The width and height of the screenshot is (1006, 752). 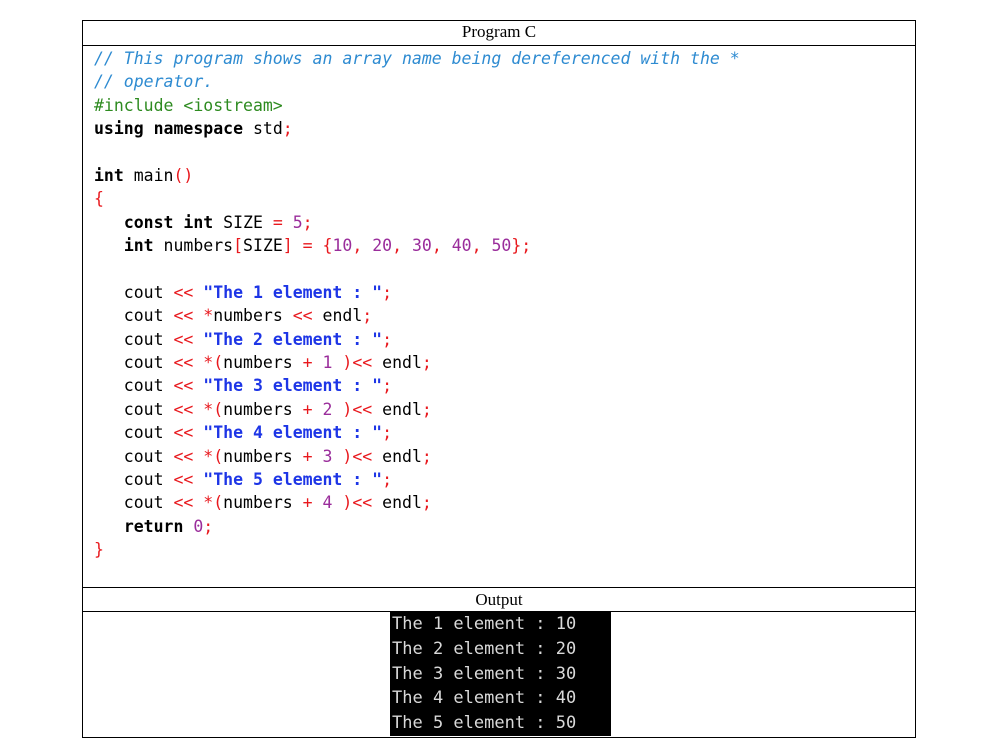 What do you see at coordinates (461, 246) in the screenshot?
I see `code-token: 40` at bounding box center [461, 246].